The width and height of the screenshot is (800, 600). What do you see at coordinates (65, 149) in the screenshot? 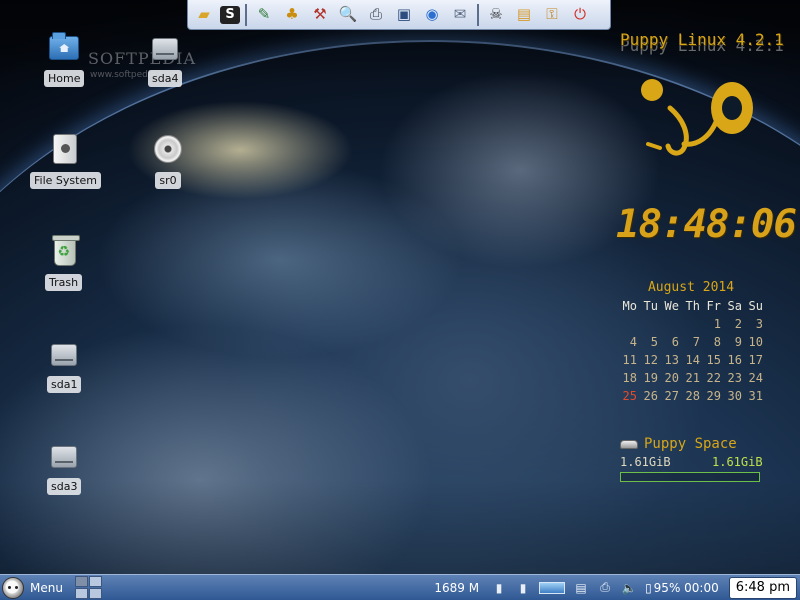
I see `filesystem-icon` at bounding box center [65, 149].